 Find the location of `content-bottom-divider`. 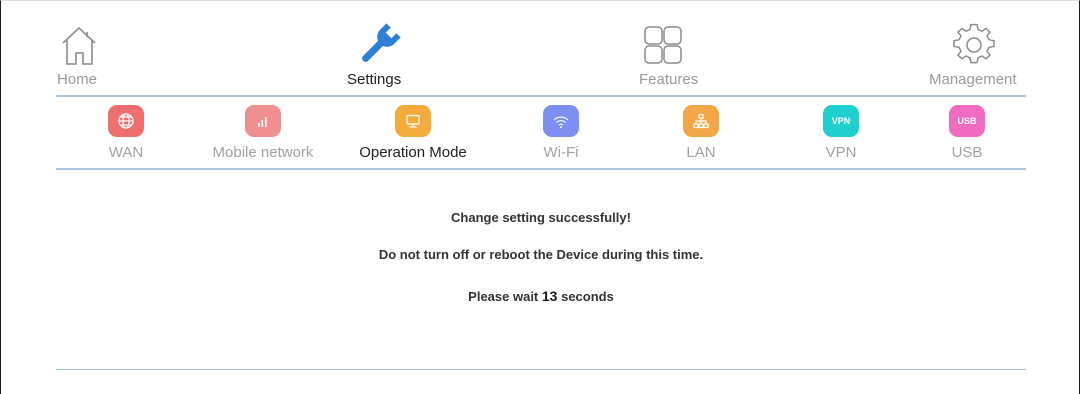

content-bottom-divider is located at coordinates (541, 369).